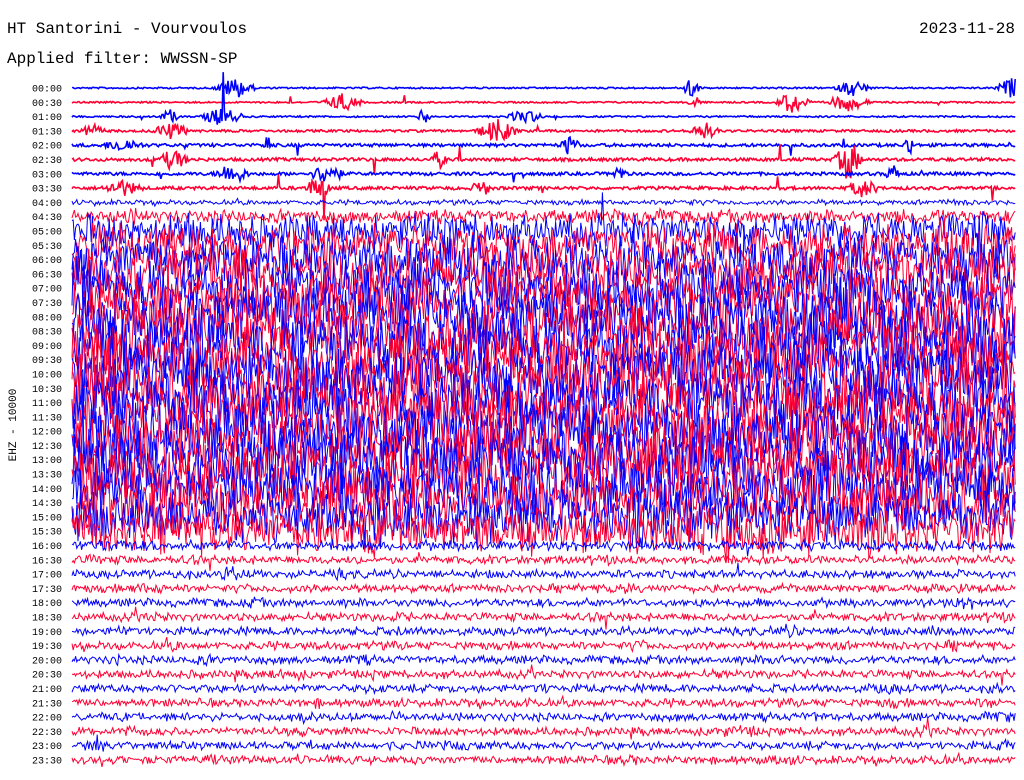 The image size is (1024, 780). I want to click on trace-time-label: 15:00, so click(47, 518).